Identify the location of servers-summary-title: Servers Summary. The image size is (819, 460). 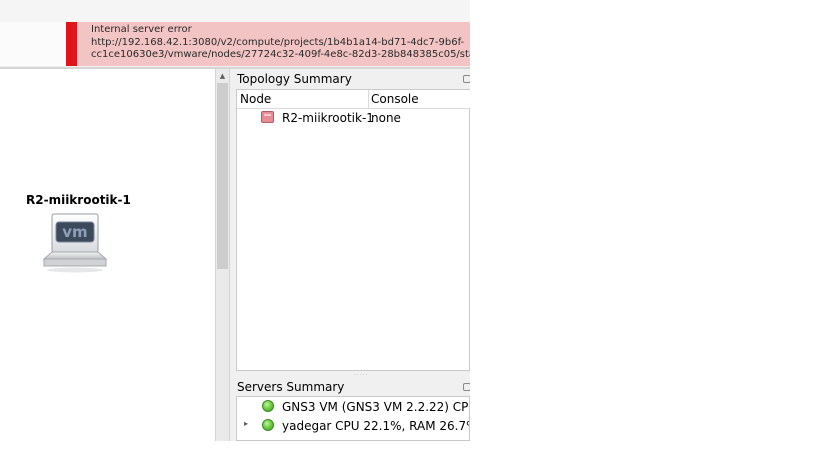
(291, 387).